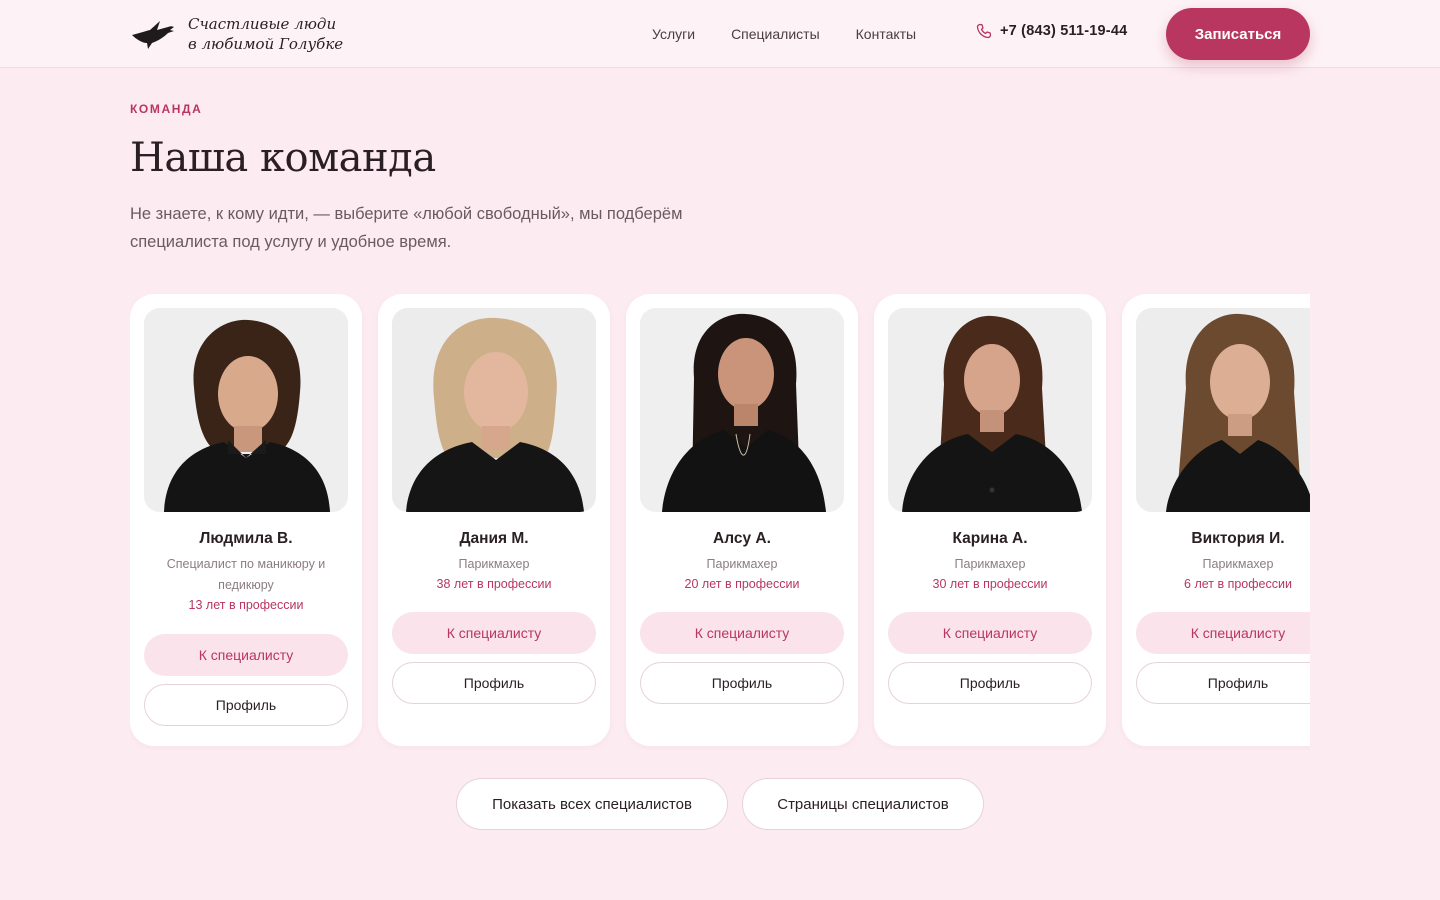 This screenshot has width=1440, height=900. Describe the element at coordinates (742, 538) in the screenshot. I see `specialist-name: Алсу А.` at that location.